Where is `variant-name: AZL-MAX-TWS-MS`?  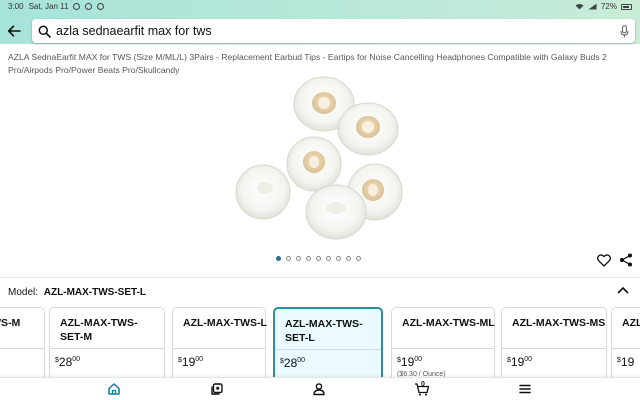
variant-name: AZL-MAX-TWS-MS is located at coordinates (559, 323).